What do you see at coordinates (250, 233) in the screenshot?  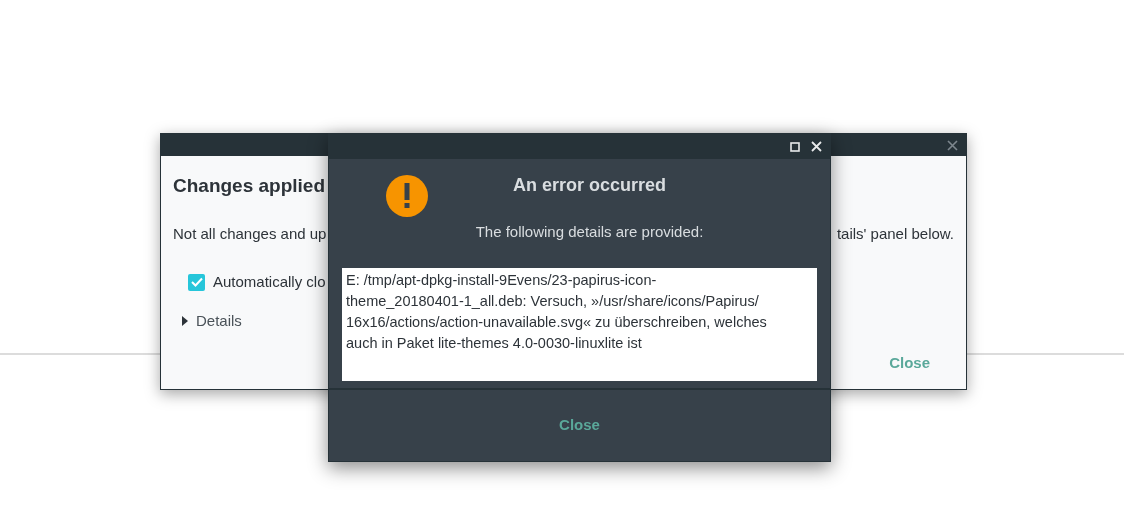 I see `message-text: Not all changes and up` at bounding box center [250, 233].